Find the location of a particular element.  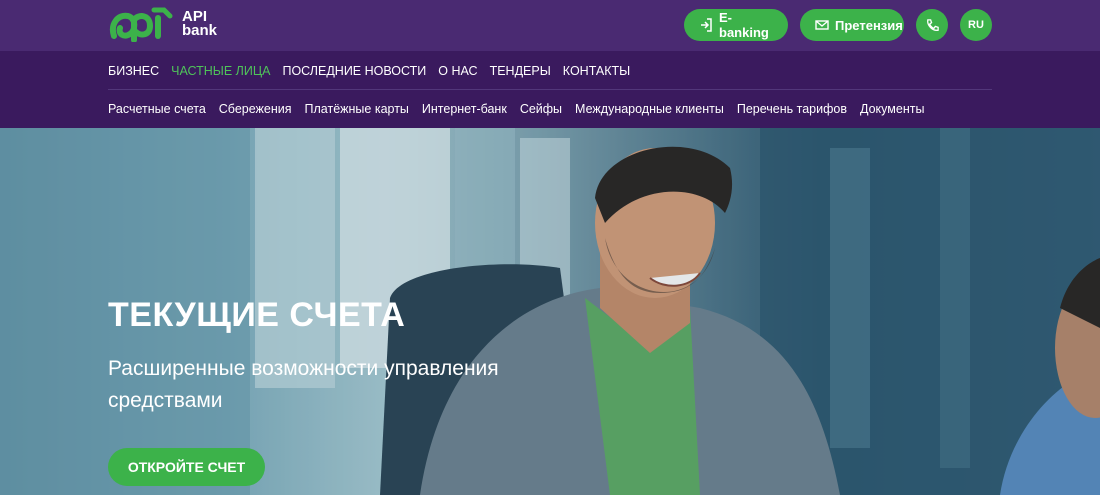

login-icon is located at coordinates (706, 25).